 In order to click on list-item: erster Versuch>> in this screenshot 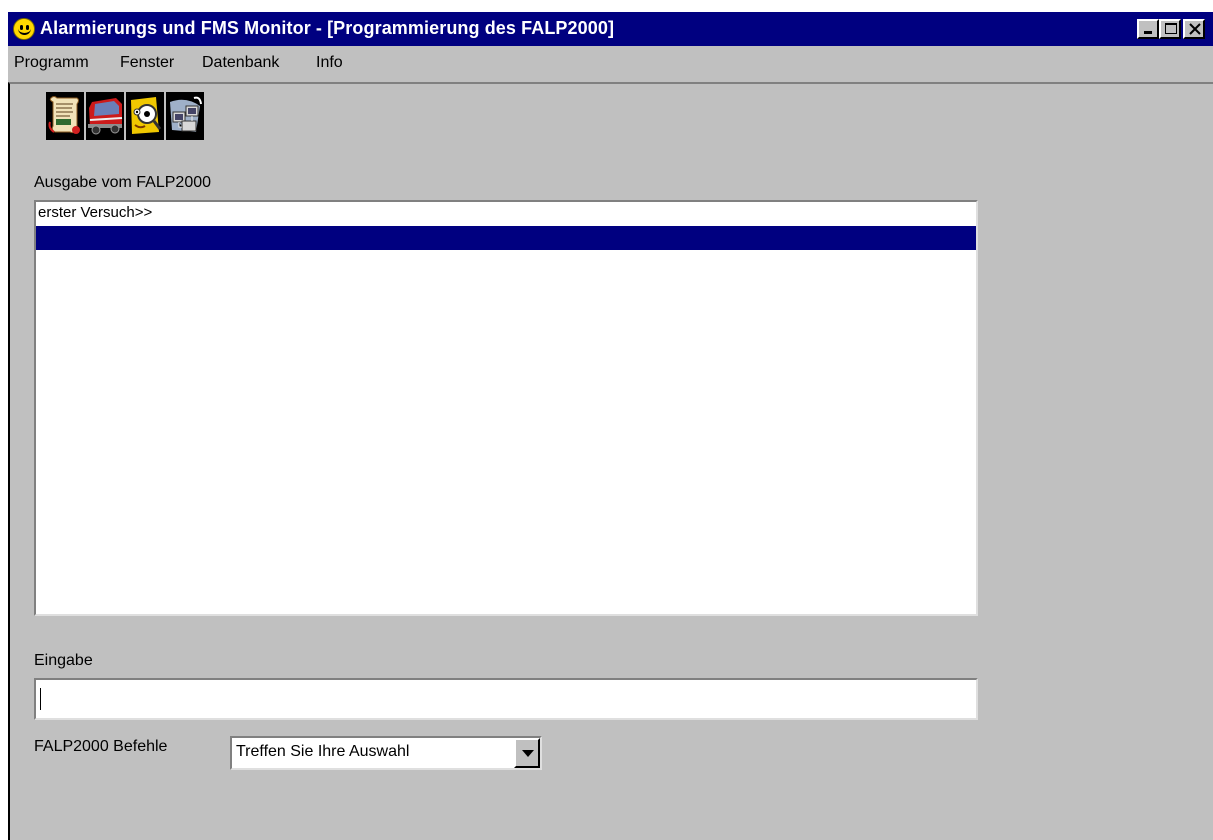, I will do `click(506, 214)`.